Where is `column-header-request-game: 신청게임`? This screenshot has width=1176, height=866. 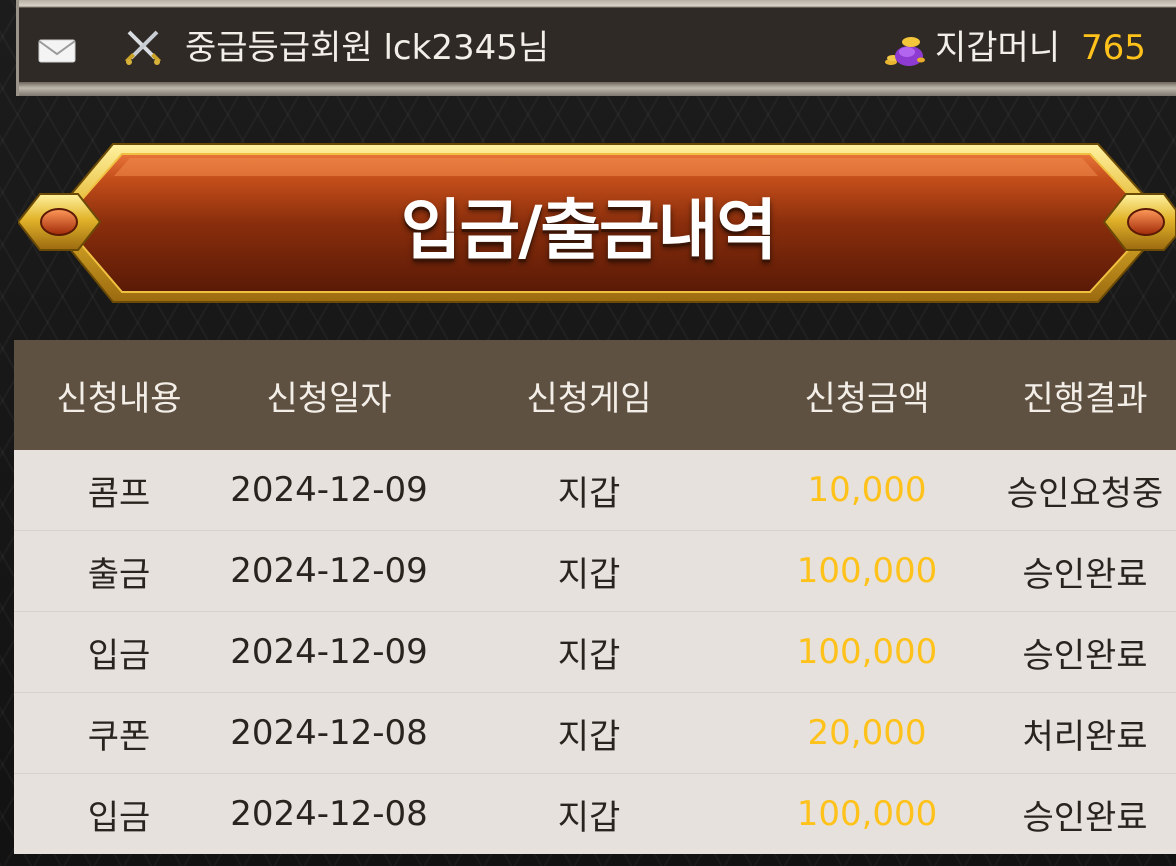
column-header-request-game: 신청게임 is located at coordinates (589, 398).